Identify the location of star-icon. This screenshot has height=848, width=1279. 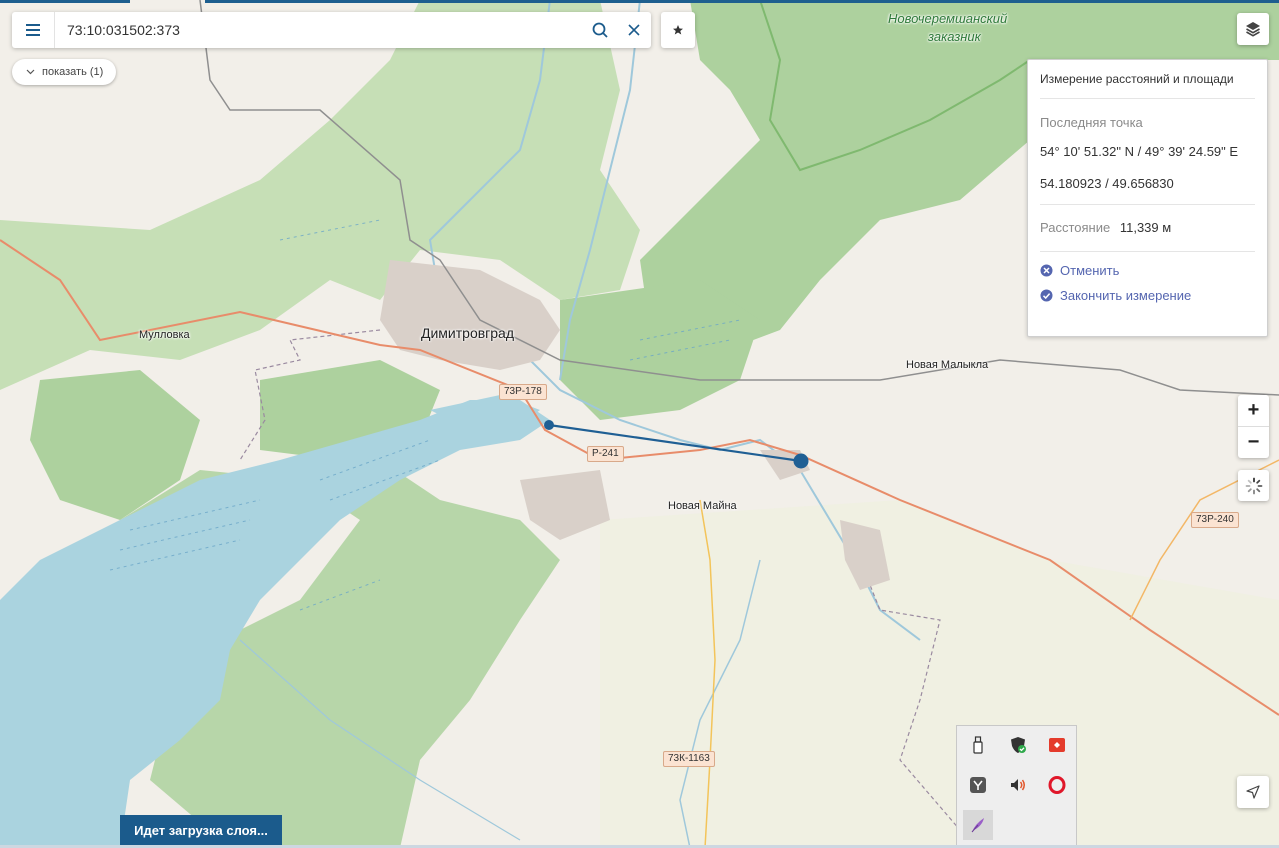
(678, 30).